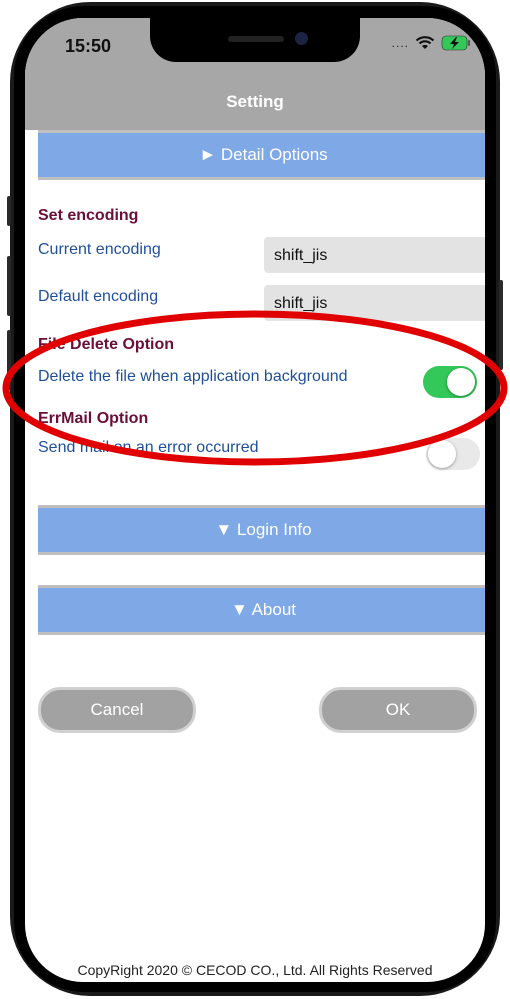 This screenshot has height=999, width=510. I want to click on errmail-label: Send mail on an error occurred, so click(148, 447).